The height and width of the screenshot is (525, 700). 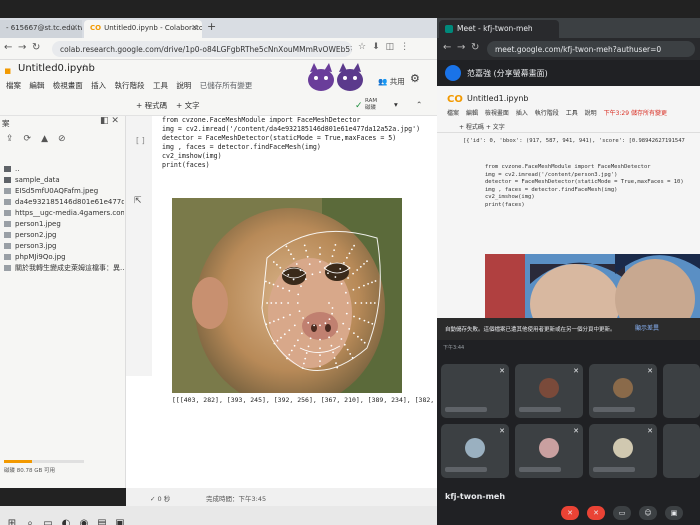 I want to click on tab-meet: Meet - kfj-twon-meh, so click(x=499, y=29).